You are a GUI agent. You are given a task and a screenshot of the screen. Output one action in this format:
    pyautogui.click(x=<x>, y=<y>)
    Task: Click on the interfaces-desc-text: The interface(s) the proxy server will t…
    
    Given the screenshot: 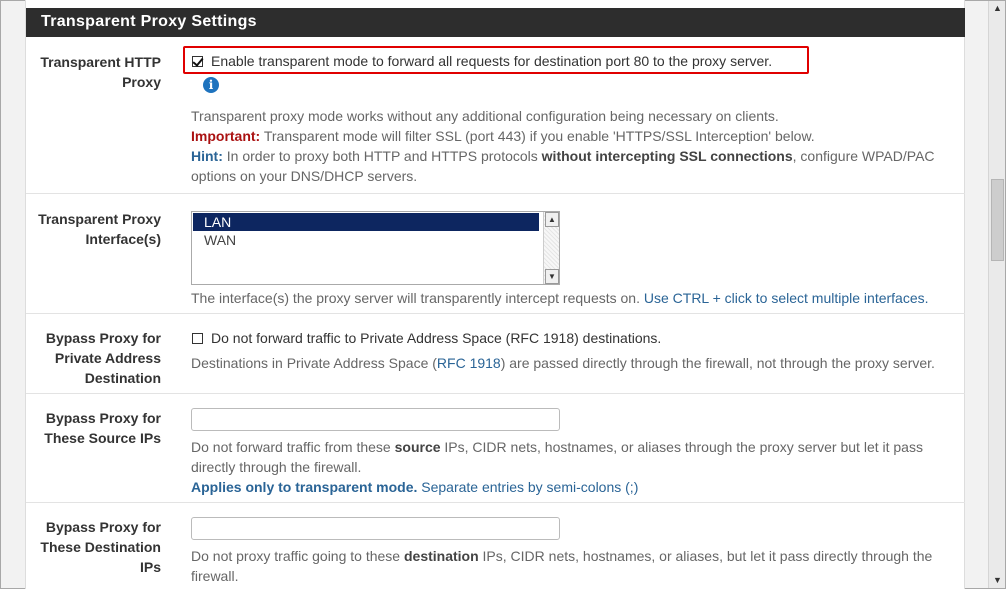 What is the action you would take?
    pyautogui.click(x=417, y=298)
    